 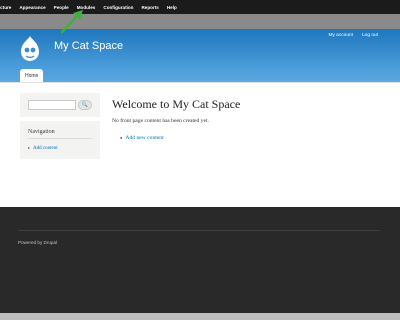 What do you see at coordinates (41, 132) in the screenshot?
I see `navigation-title: Navigation` at bounding box center [41, 132].